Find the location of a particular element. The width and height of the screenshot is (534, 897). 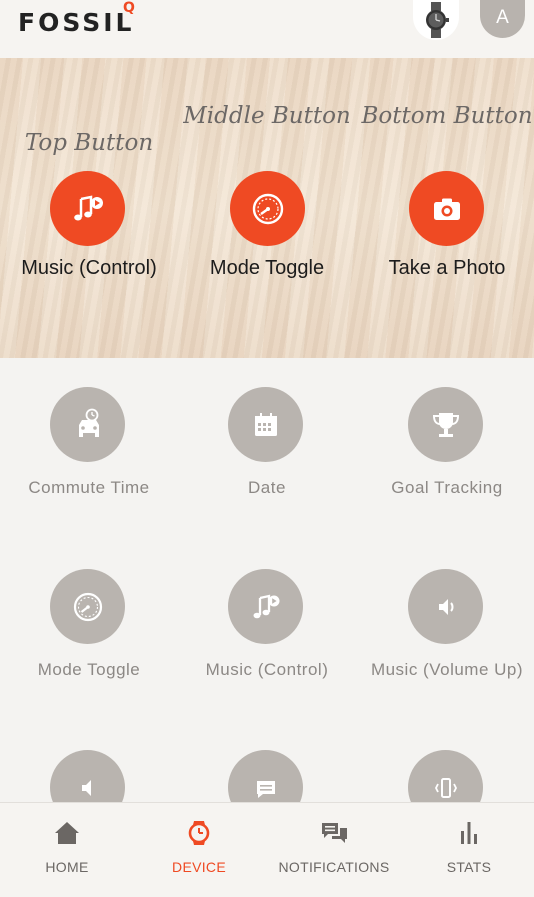

trophy-icon is located at coordinates (445, 424).